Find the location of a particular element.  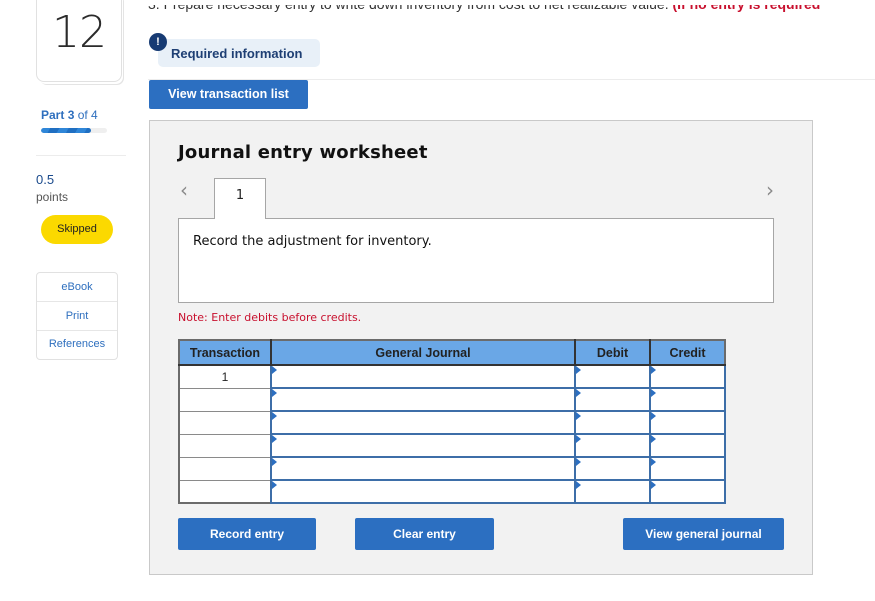

part-label: Part is located at coordinates (53, 115).